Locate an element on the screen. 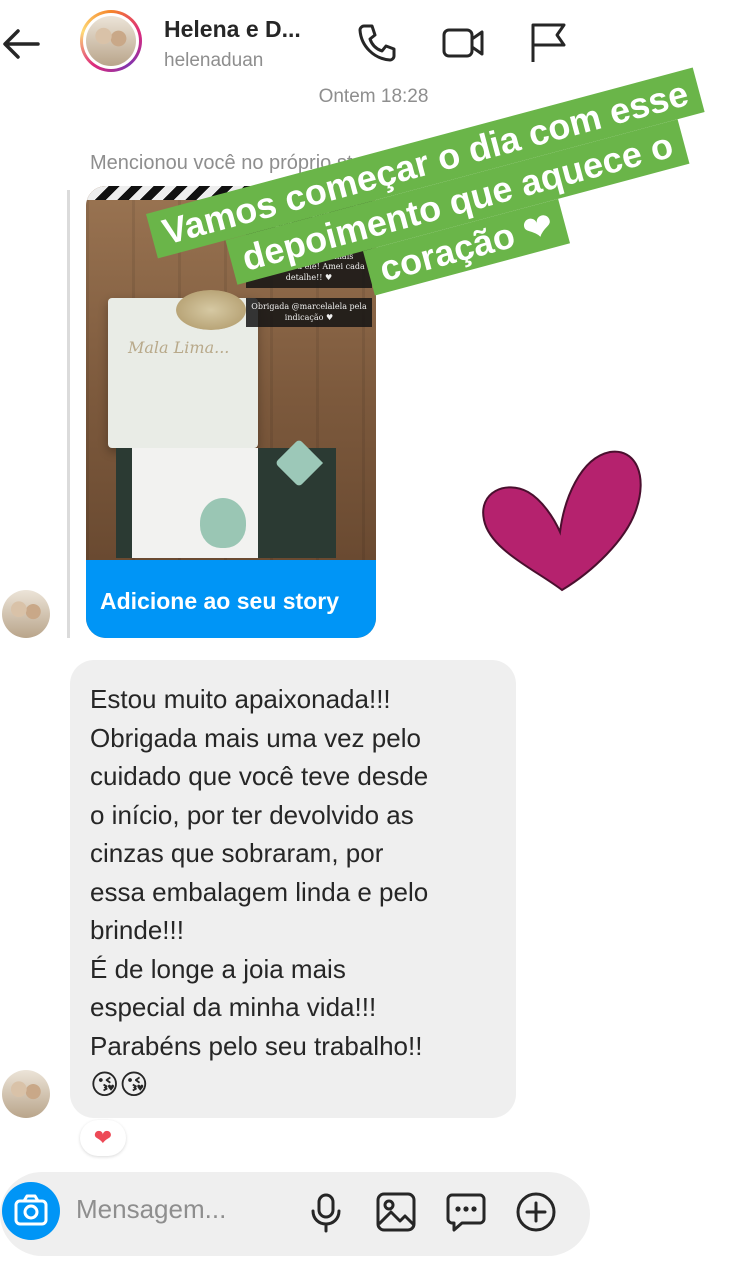 Image resolution: width=747 pixels, height=1280 pixels. message-line: brinde!!! is located at coordinates (137, 930).